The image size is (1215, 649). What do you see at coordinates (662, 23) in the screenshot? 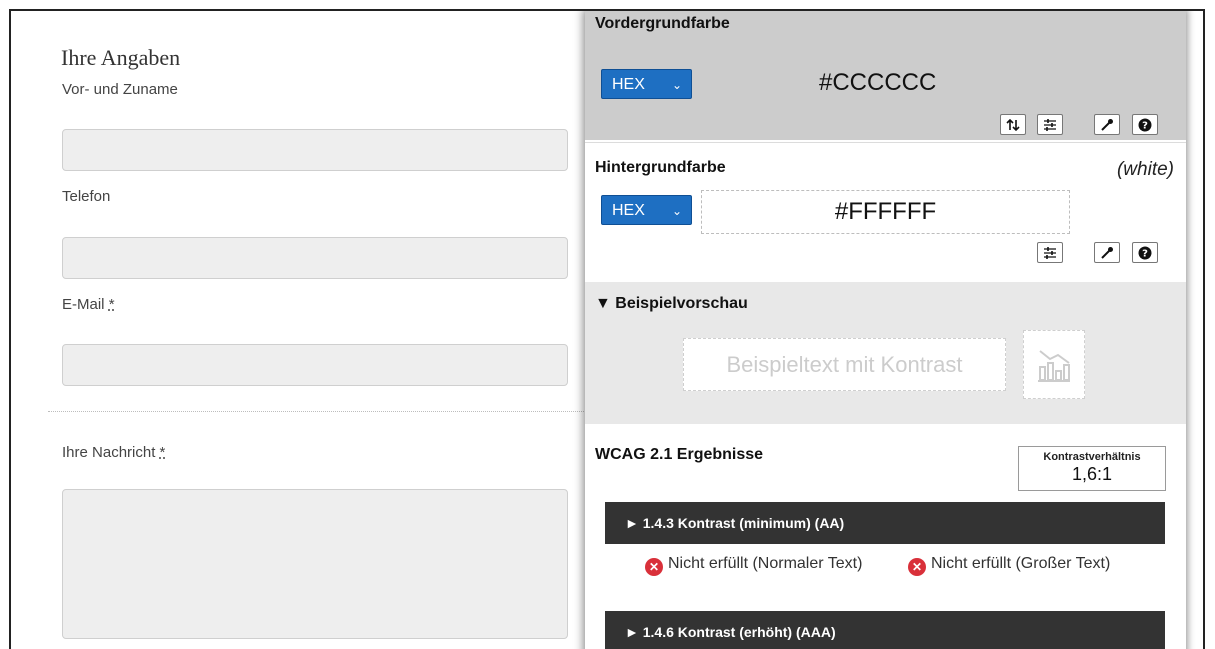
I see `foreground-heading: Vordergrundfarbe` at bounding box center [662, 23].